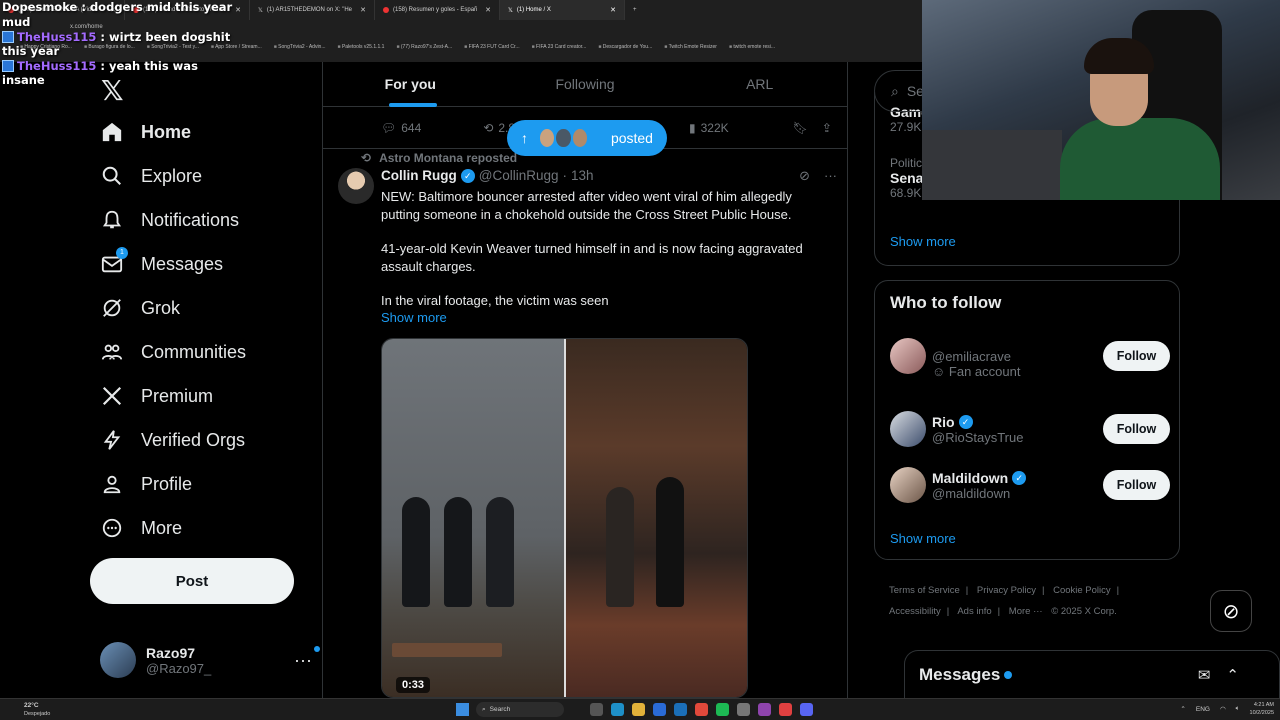  I want to click on app-icon, so click(764, 709).